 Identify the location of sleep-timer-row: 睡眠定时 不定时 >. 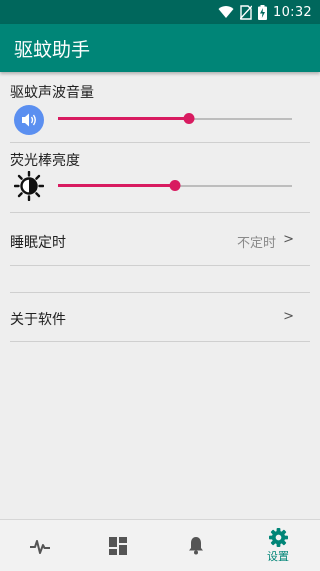
(160, 241).